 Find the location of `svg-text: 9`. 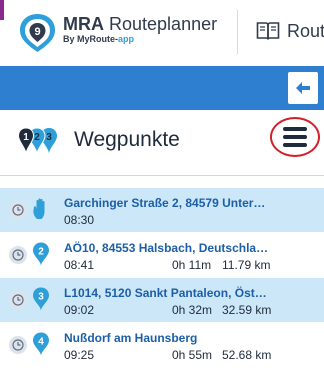

svg-text: 9 is located at coordinates (37, 32).